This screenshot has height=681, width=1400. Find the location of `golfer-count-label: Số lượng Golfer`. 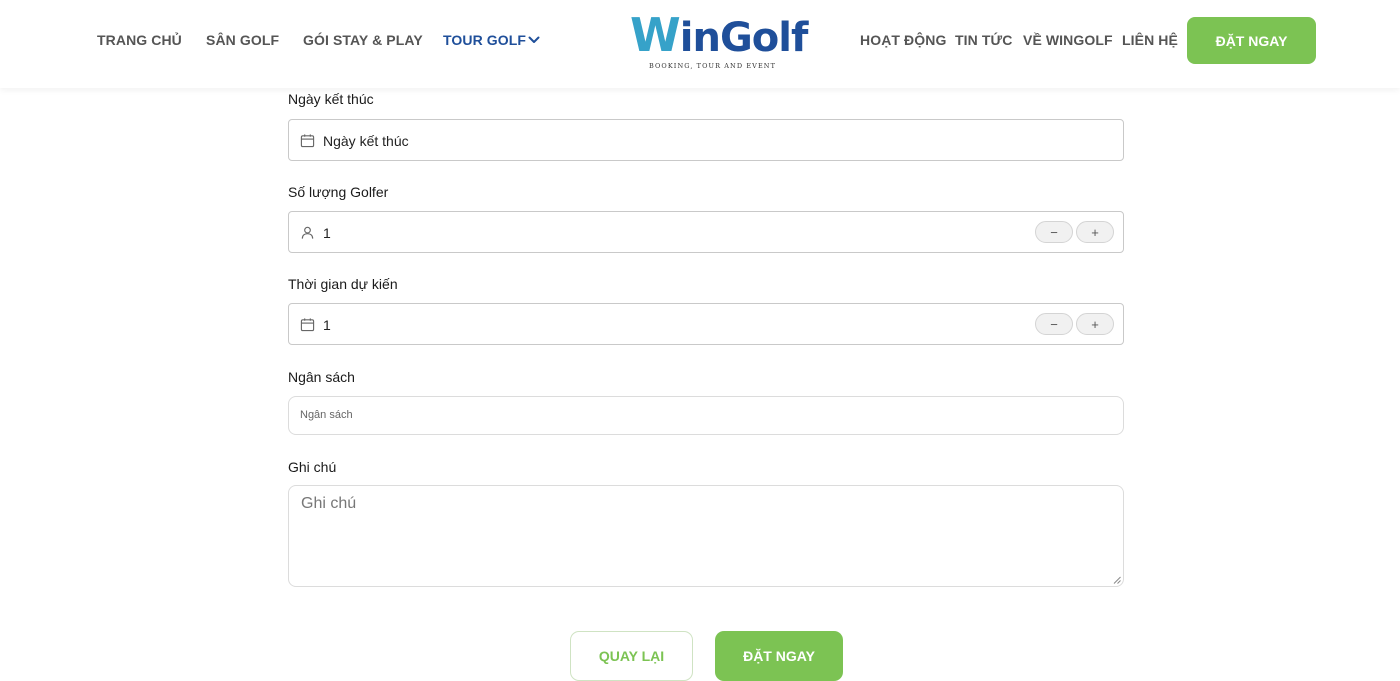

golfer-count-label: Số lượng Golfer is located at coordinates (338, 192).